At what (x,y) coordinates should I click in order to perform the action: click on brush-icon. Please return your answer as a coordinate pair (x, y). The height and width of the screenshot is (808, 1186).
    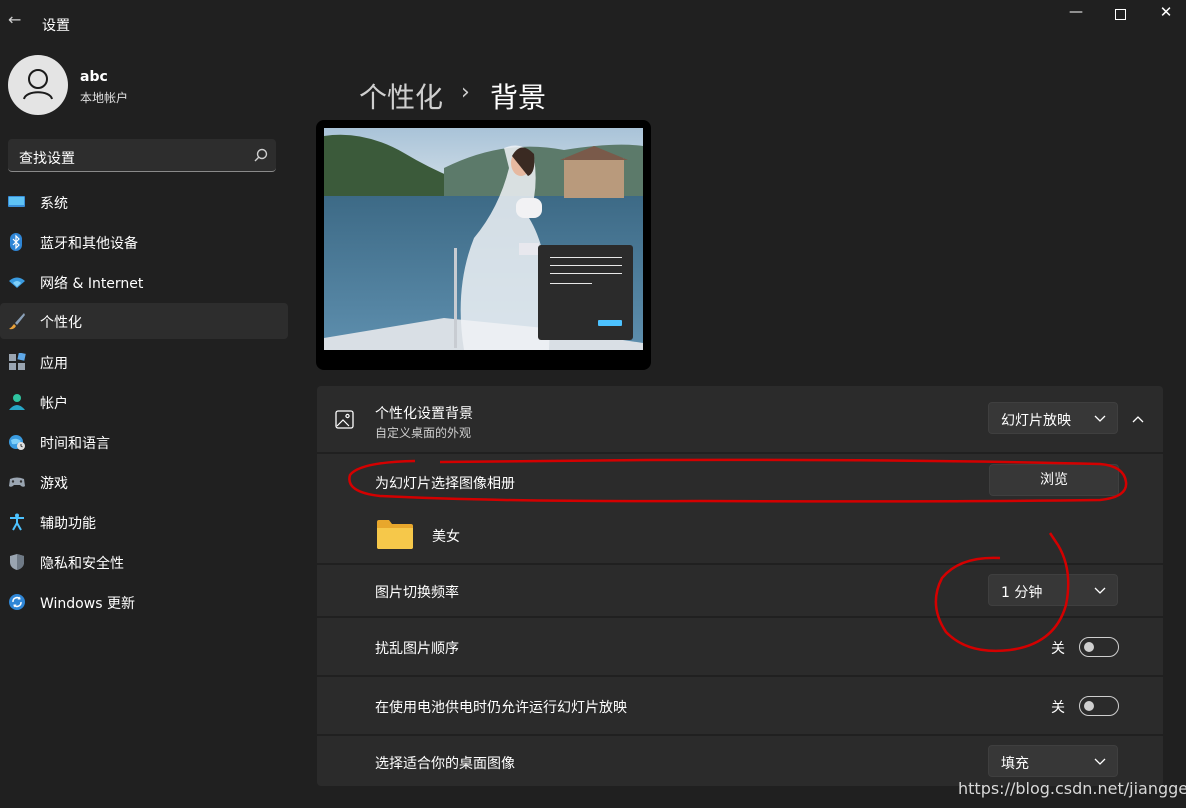
    Looking at the image, I should click on (17, 321).